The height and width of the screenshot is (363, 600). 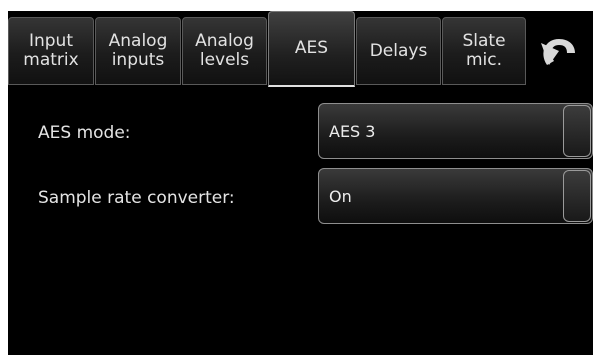 I want to click on undo-arrow-icon, so click(x=558, y=52).